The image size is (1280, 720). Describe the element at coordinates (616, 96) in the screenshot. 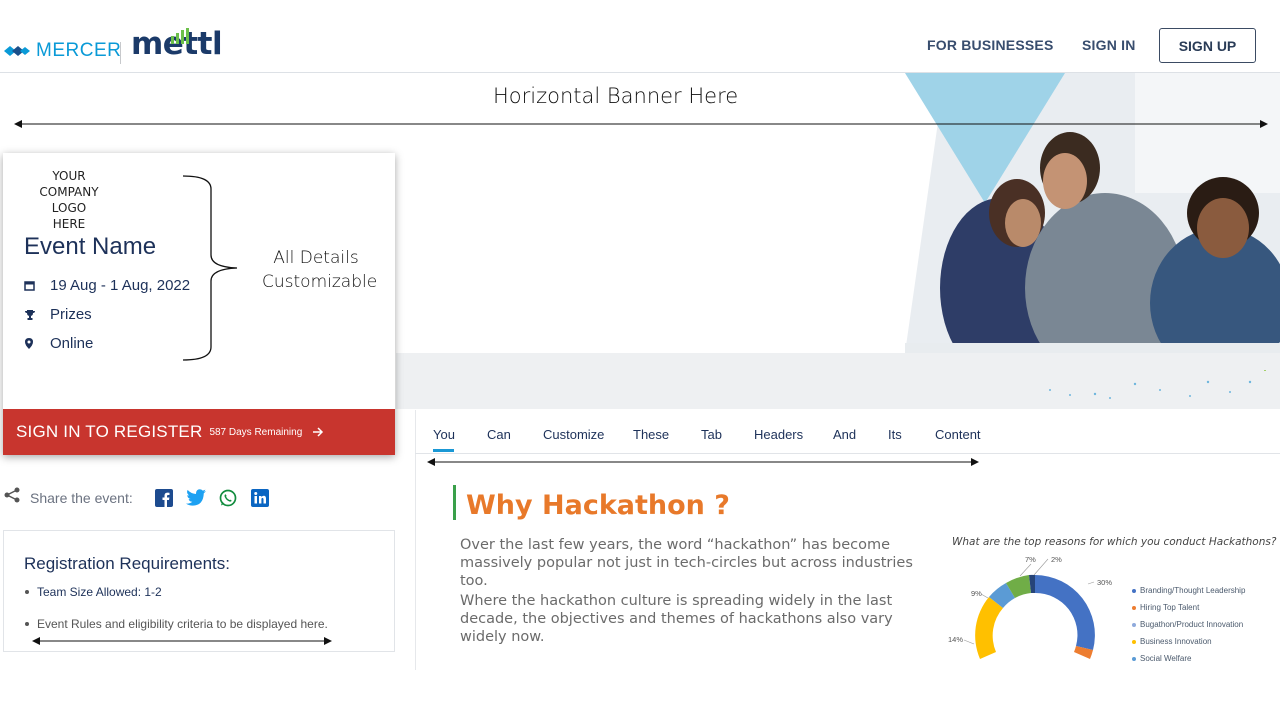

I see `banner-placeholder-label: Horizontal Banner Here` at that location.